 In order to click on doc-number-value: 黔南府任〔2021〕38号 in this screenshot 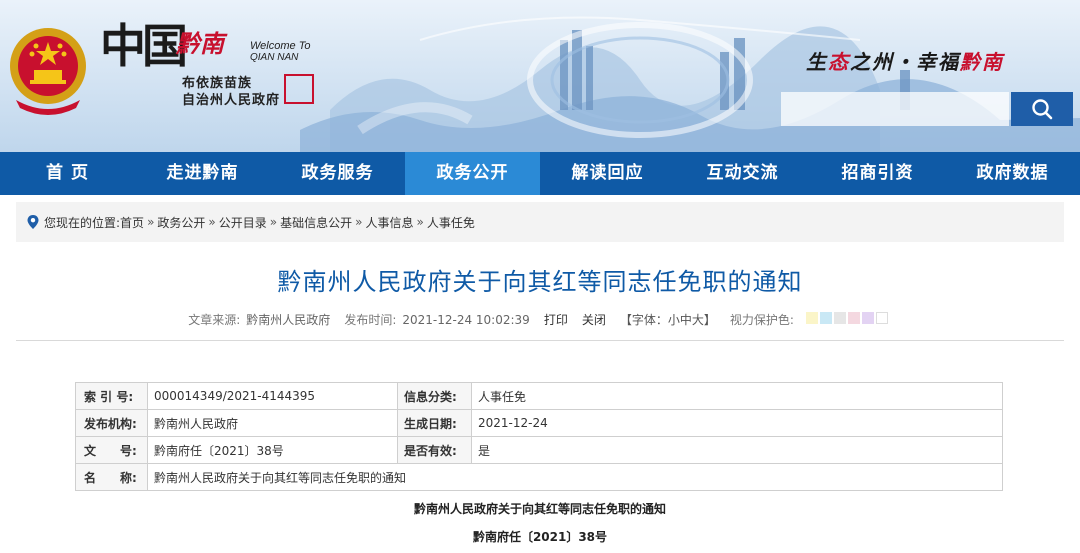, I will do `click(272, 450)`.